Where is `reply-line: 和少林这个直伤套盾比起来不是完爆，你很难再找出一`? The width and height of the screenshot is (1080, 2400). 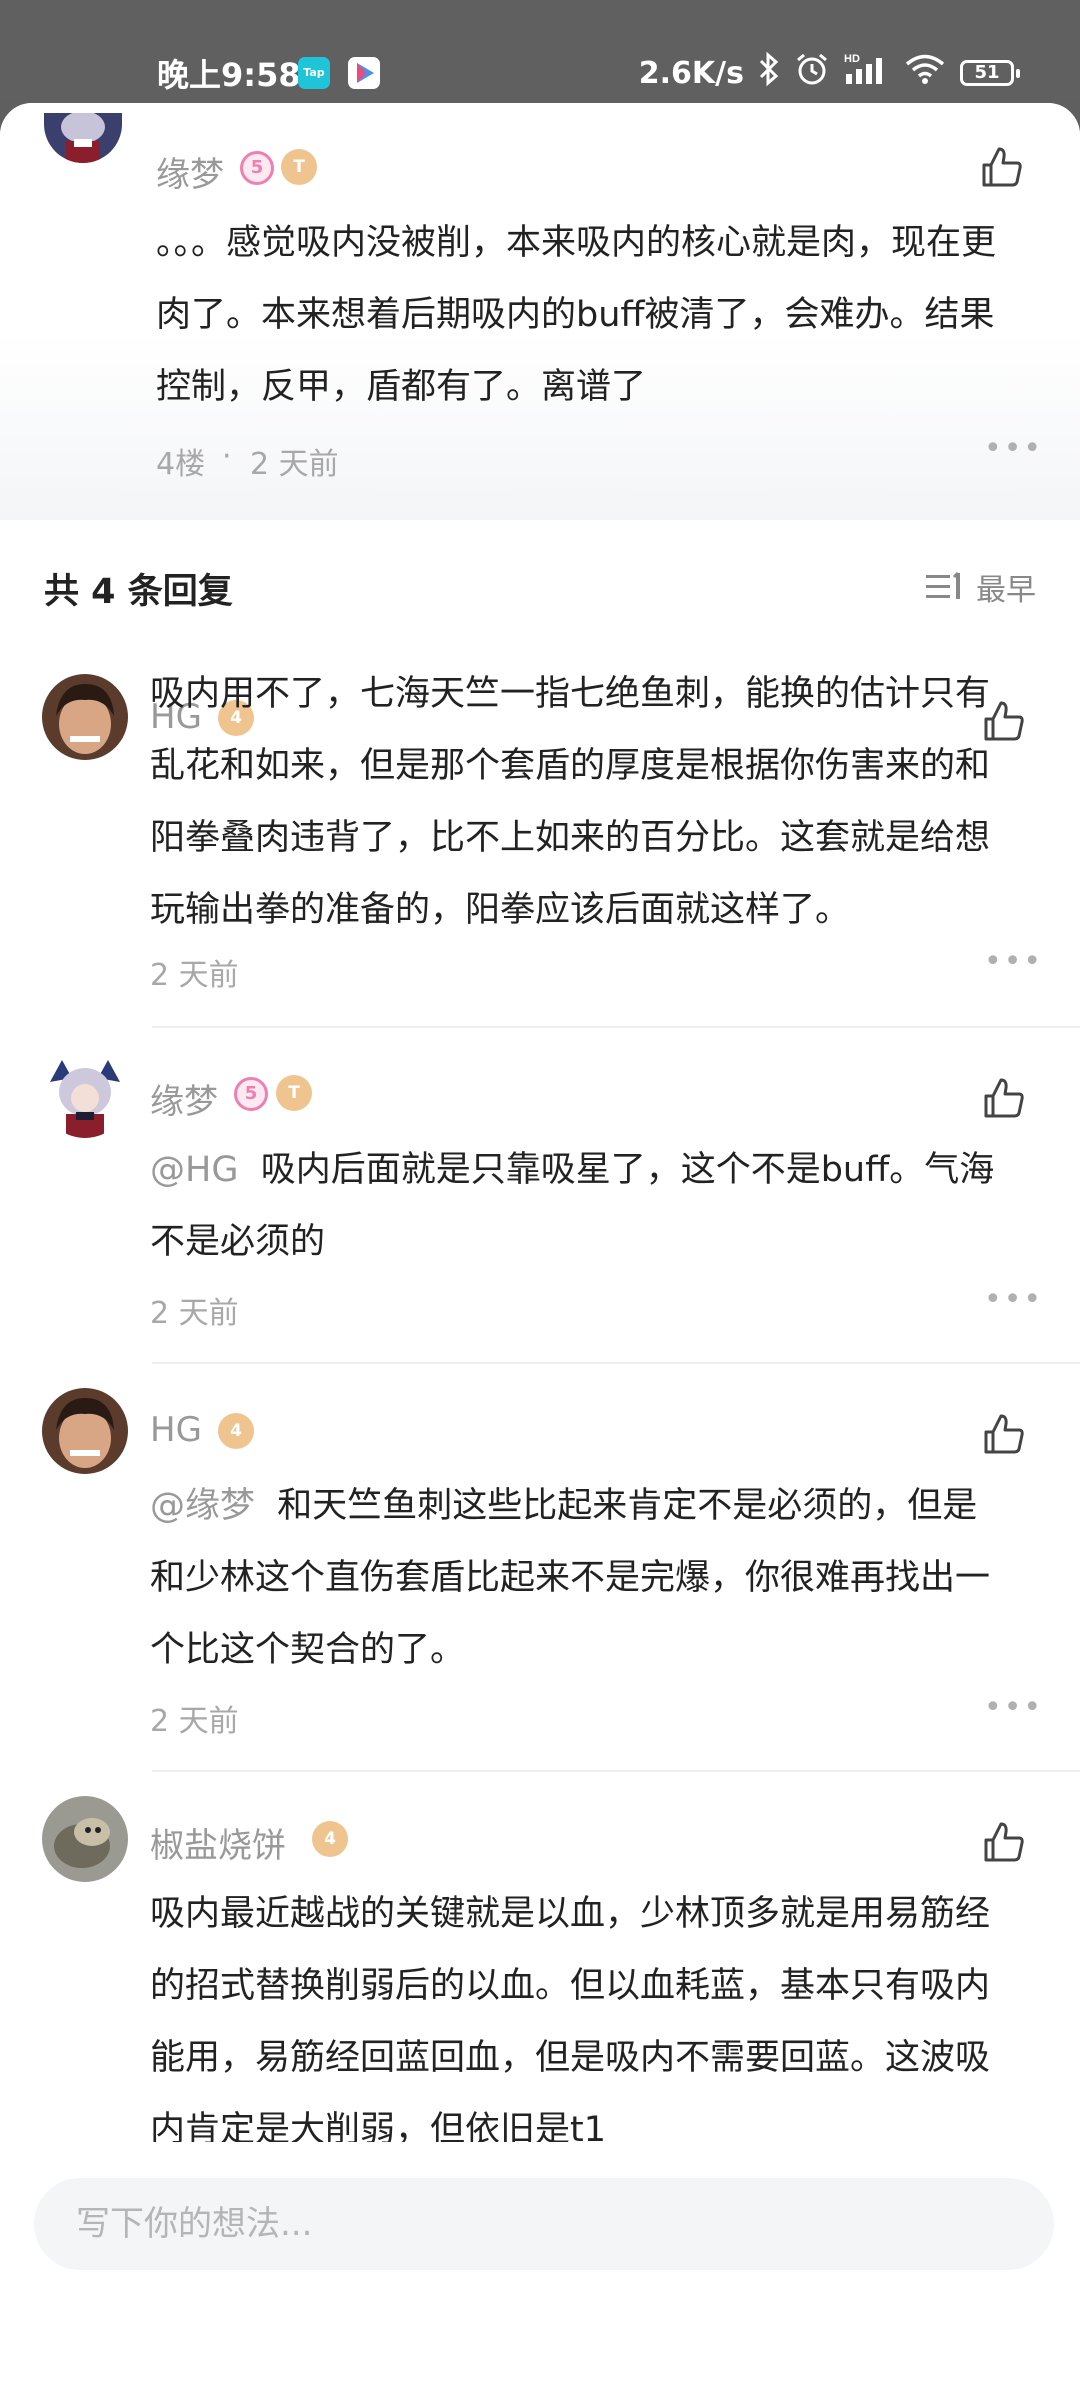 reply-line: 和少林这个直伤套盾比起来不是完爆，你很难再找出一 is located at coordinates (570, 1578).